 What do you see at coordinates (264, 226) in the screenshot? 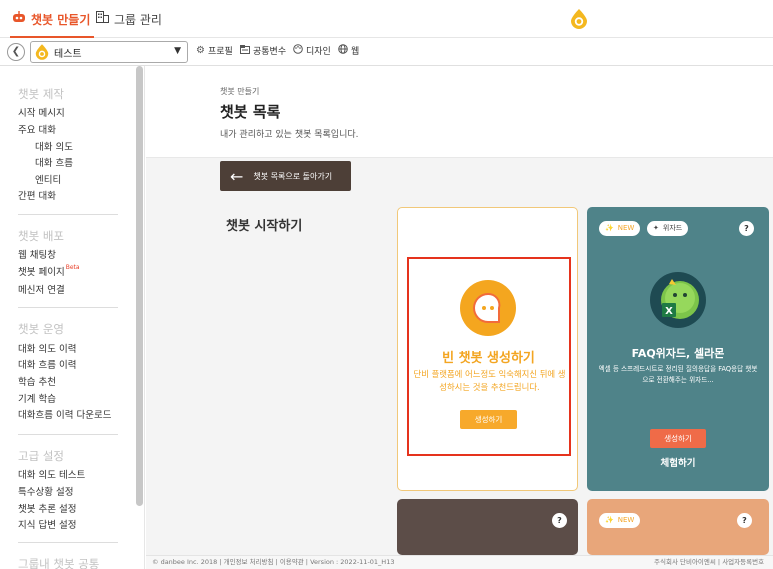
I see `section-title: 챗봇 시작하기` at bounding box center [264, 226].